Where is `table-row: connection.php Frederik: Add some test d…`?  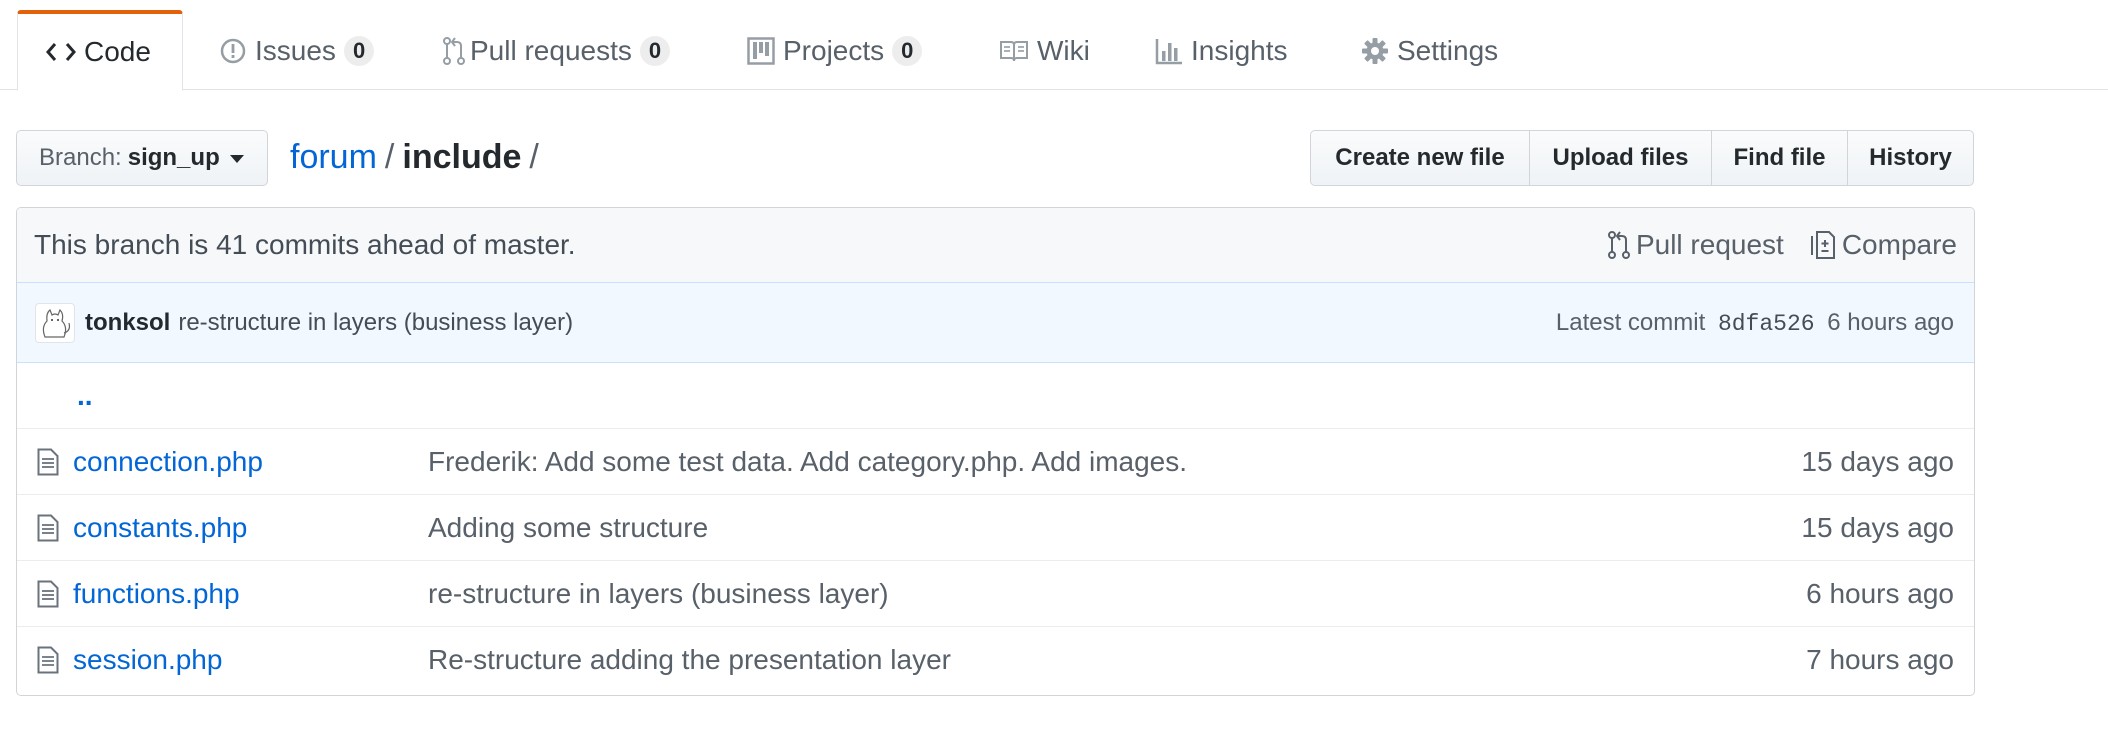 table-row: connection.php Frederik: Add some test d… is located at coordinates (995, 461).